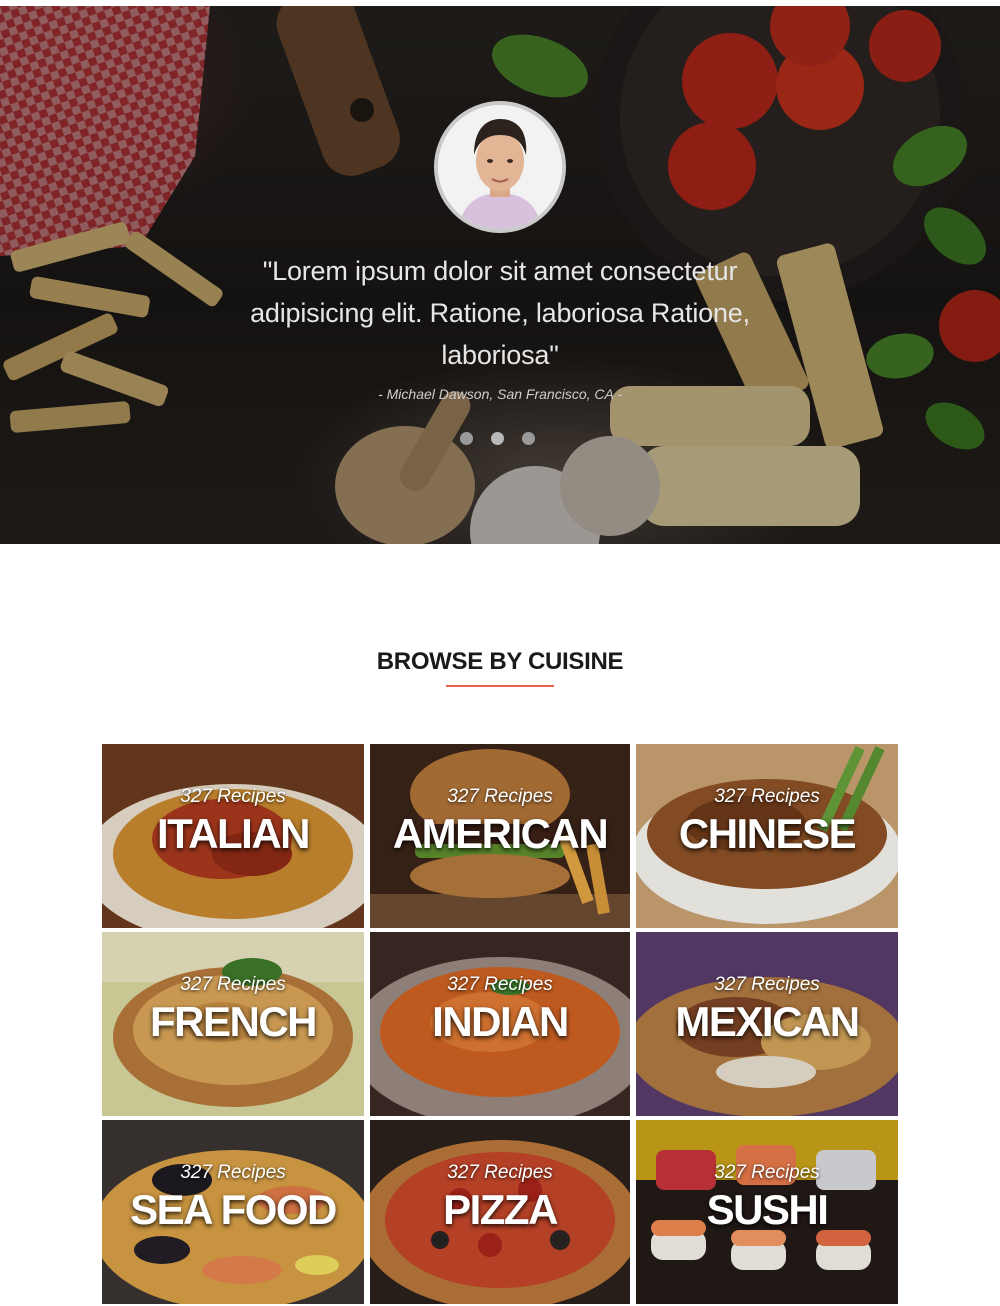 Image resolution: width=1000 pixels, height=1306 pixels. I want to click on cuisine-tile-french: 327 Recipes FRENCH, so click(233, 1024).